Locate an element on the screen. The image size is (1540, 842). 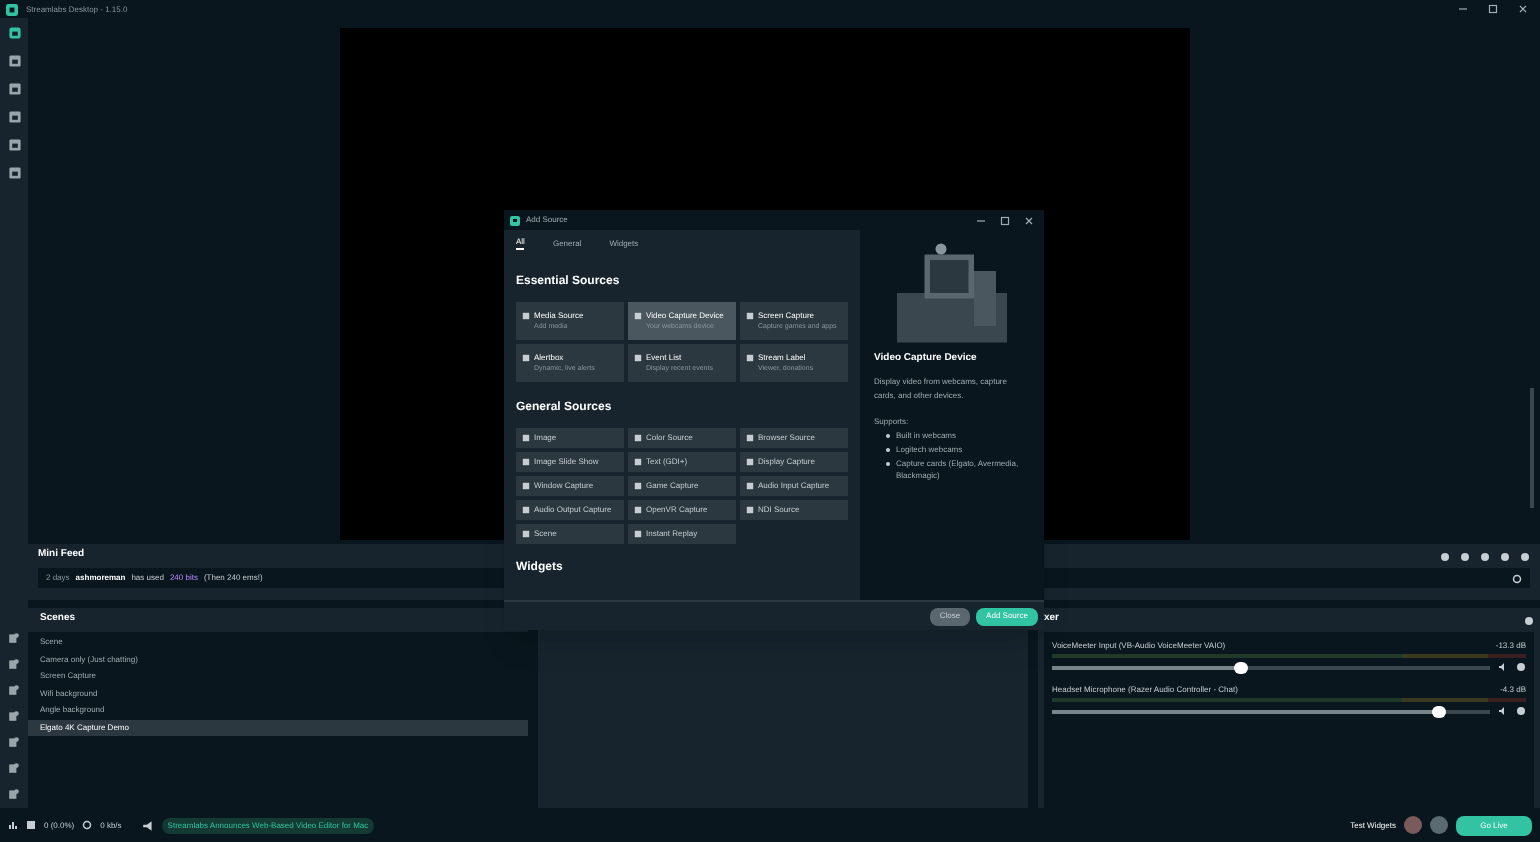
record-button is located at coordinates (1413, 825).